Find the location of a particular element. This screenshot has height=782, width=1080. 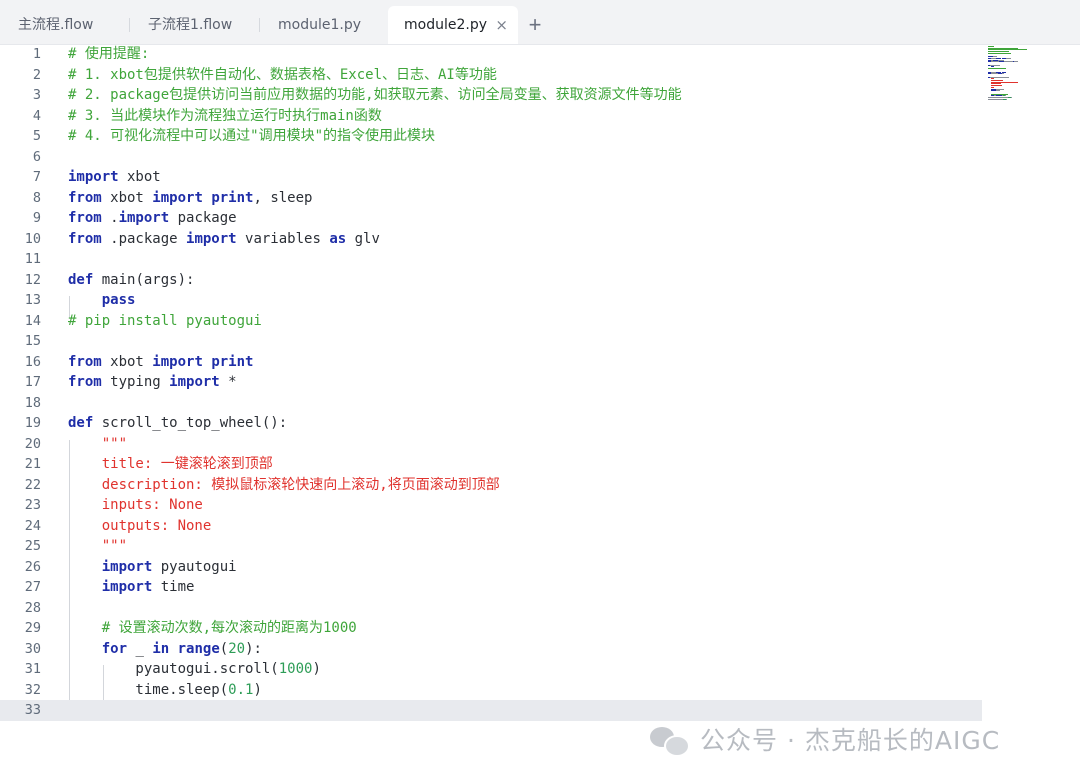

code-line: 7 import xbot is located at coordinates (491, 177).